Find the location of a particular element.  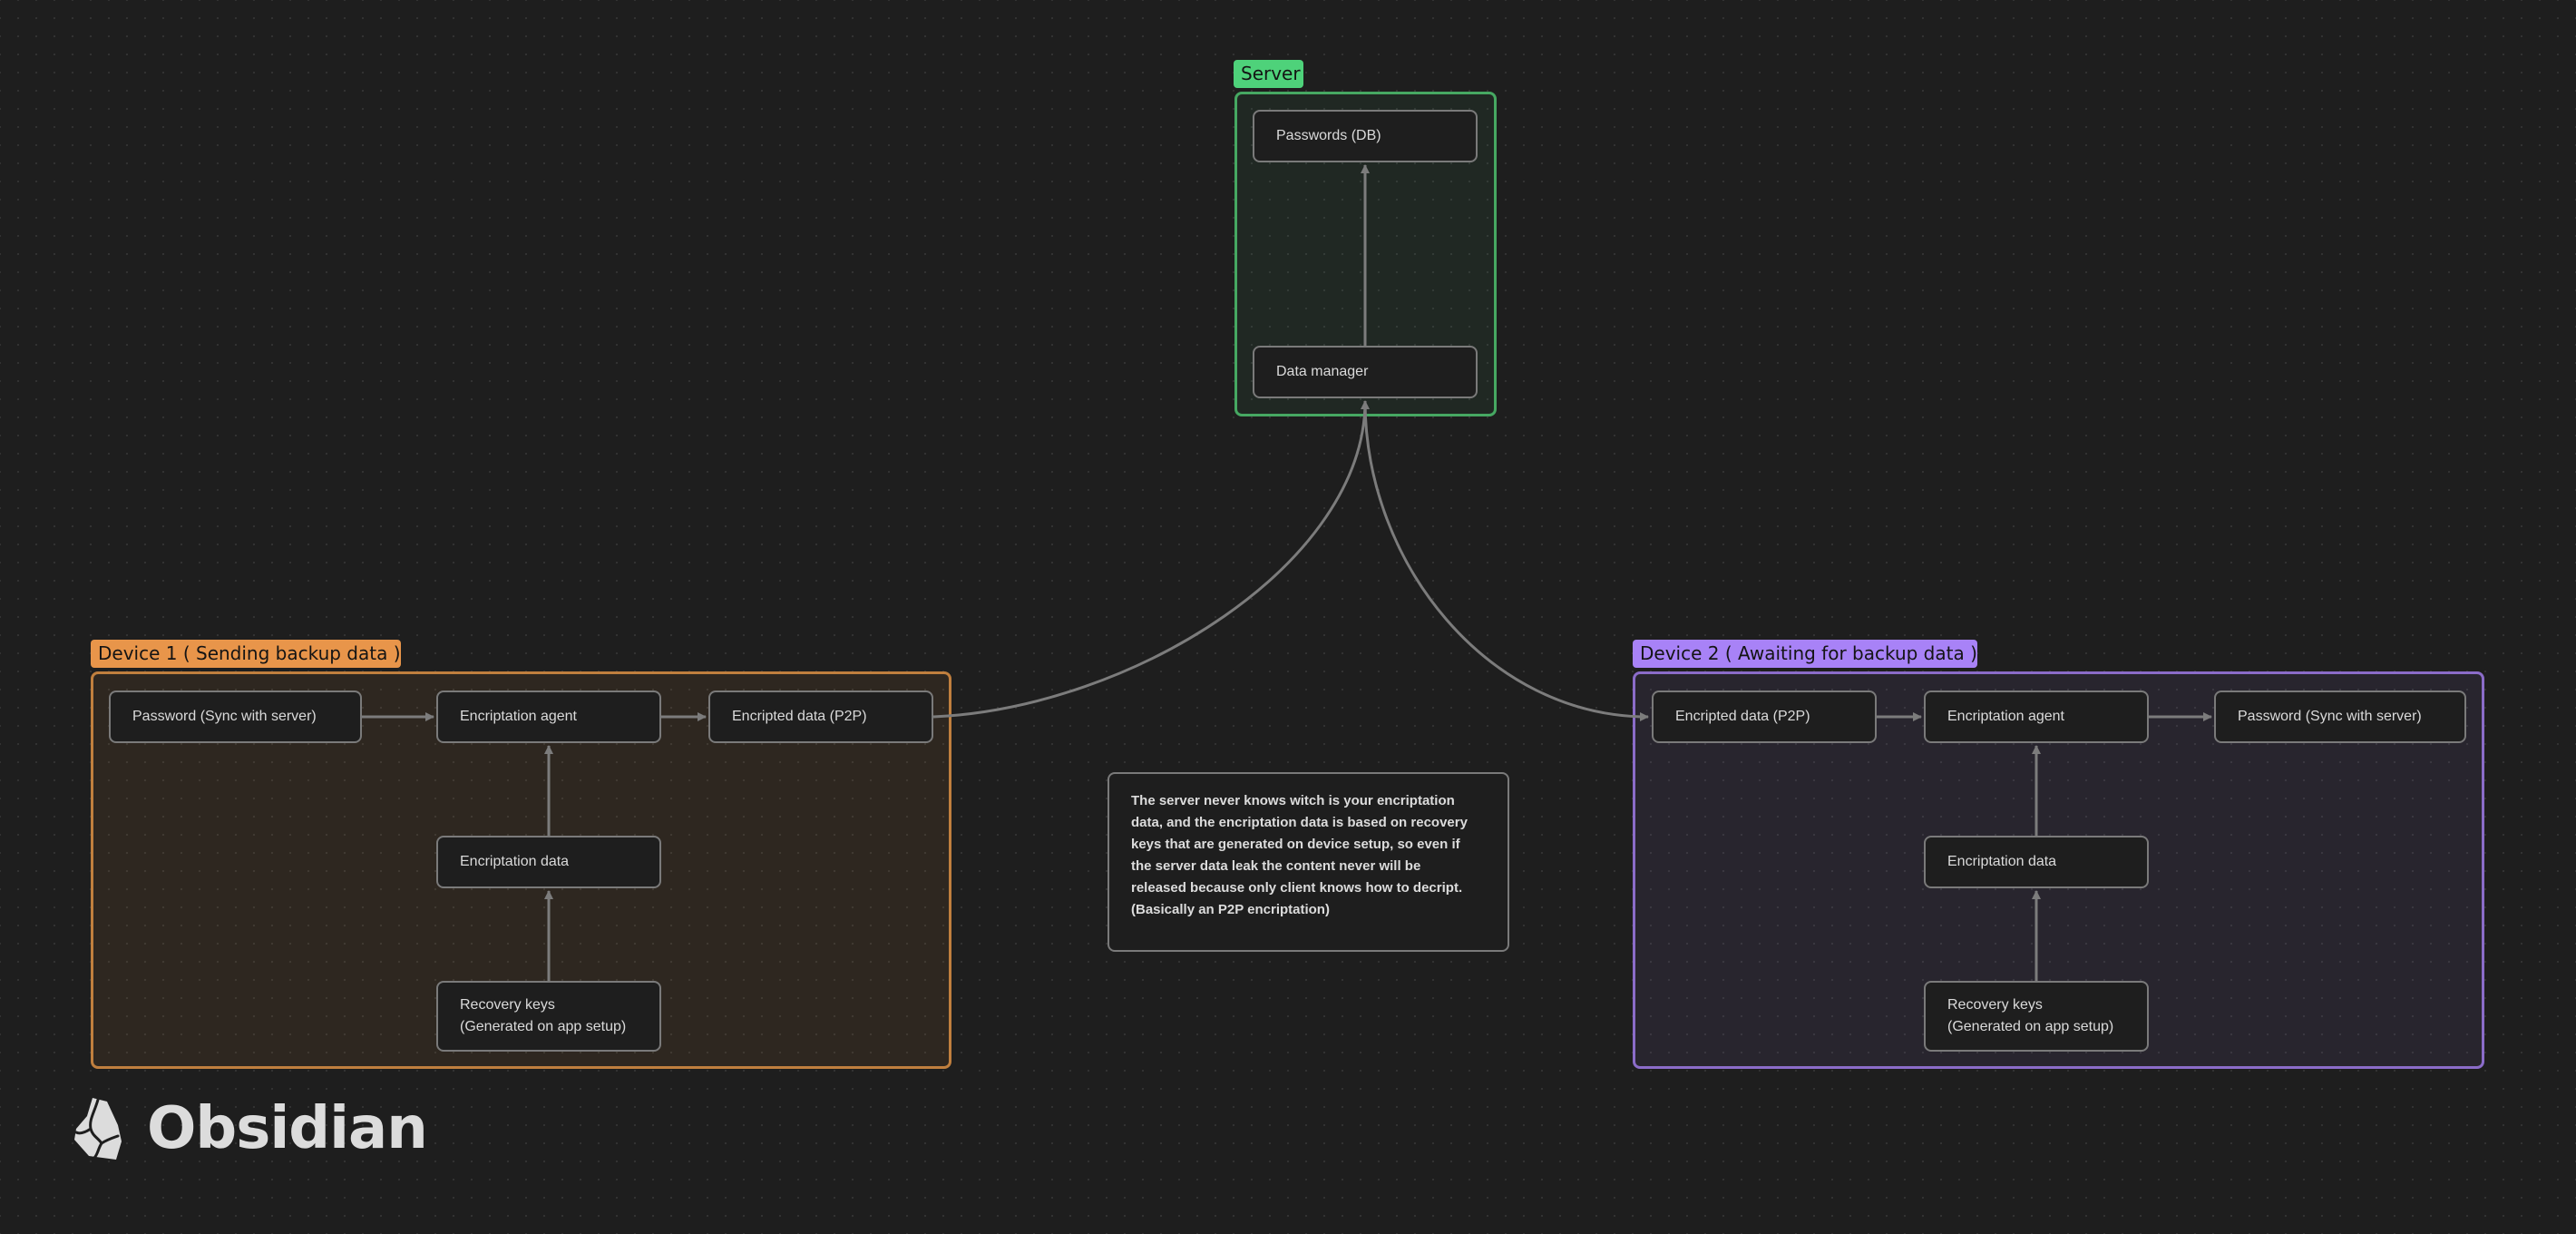

node-dev1-encriptation-data: Encriptation data is located at coordinates (548, 862).